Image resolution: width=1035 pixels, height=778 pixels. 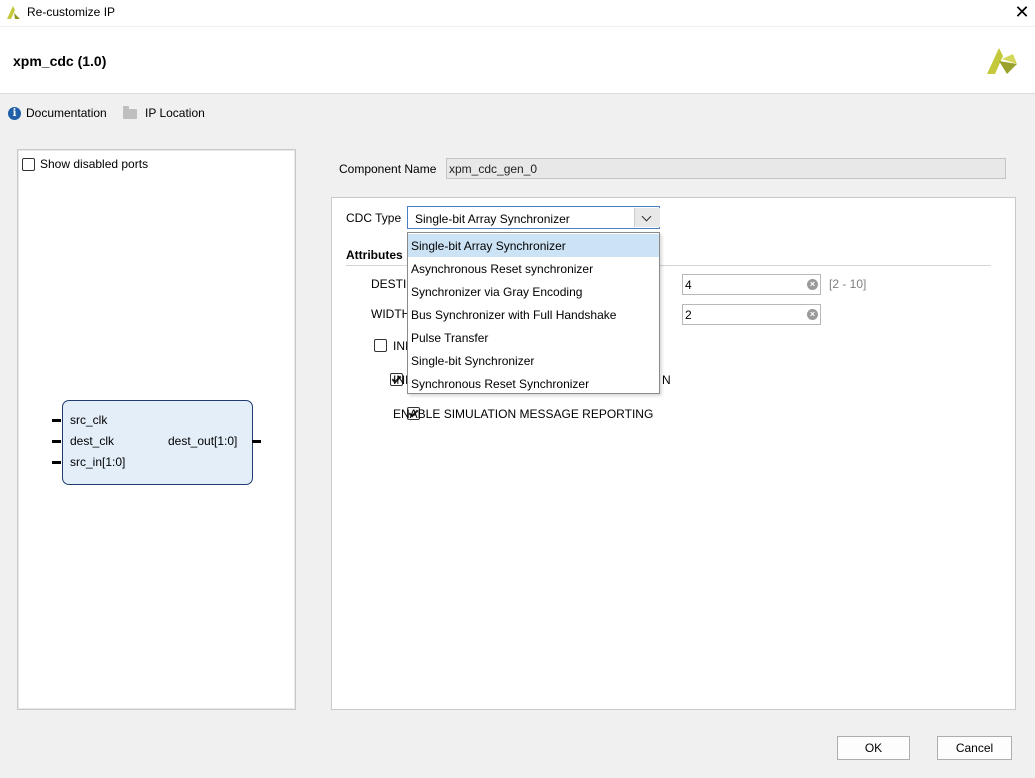 I want to click on component-name-label: Component Name, so click(x=388, y=169).